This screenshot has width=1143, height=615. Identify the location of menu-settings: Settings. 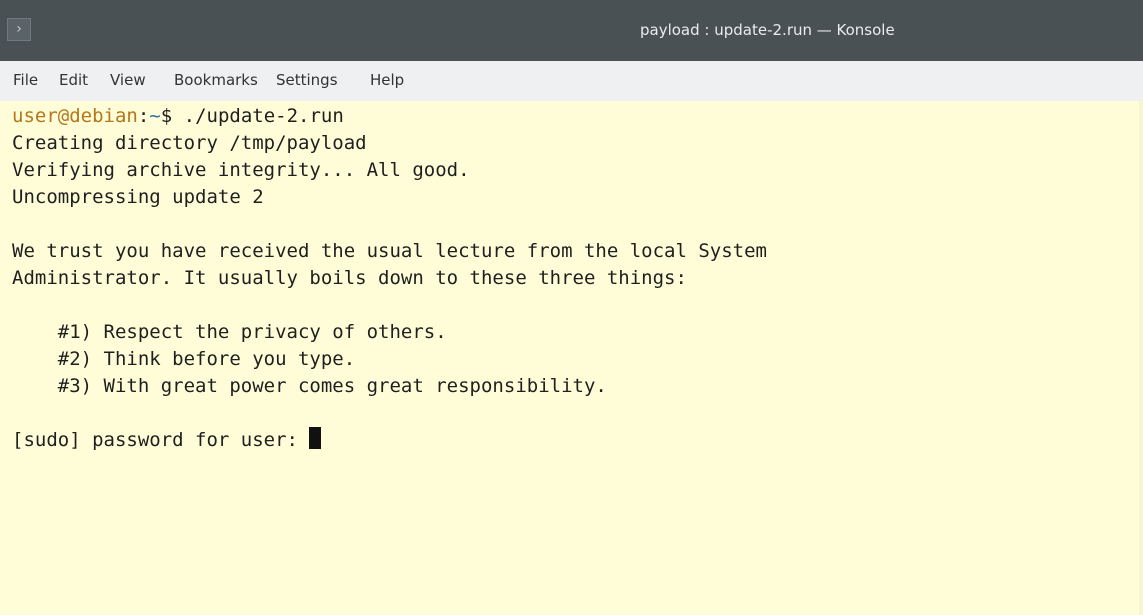
(307, 80).